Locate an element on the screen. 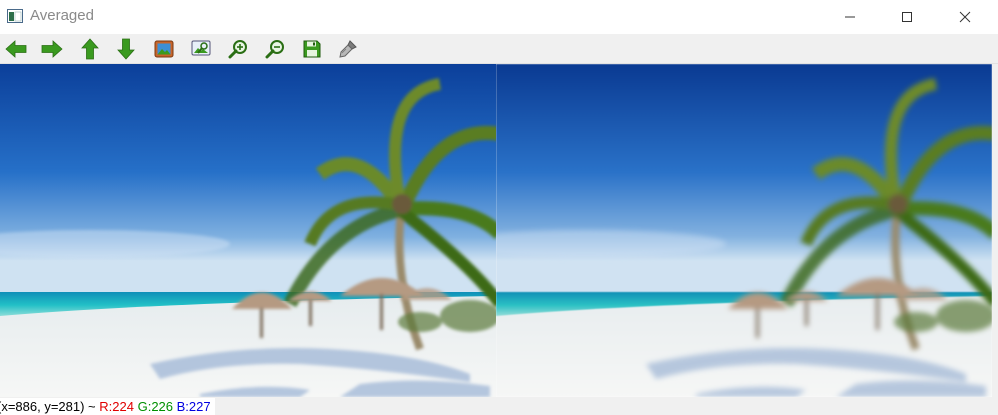 This screenshot has height=415, width=998. close-icon is located at coordinates (965, 17).